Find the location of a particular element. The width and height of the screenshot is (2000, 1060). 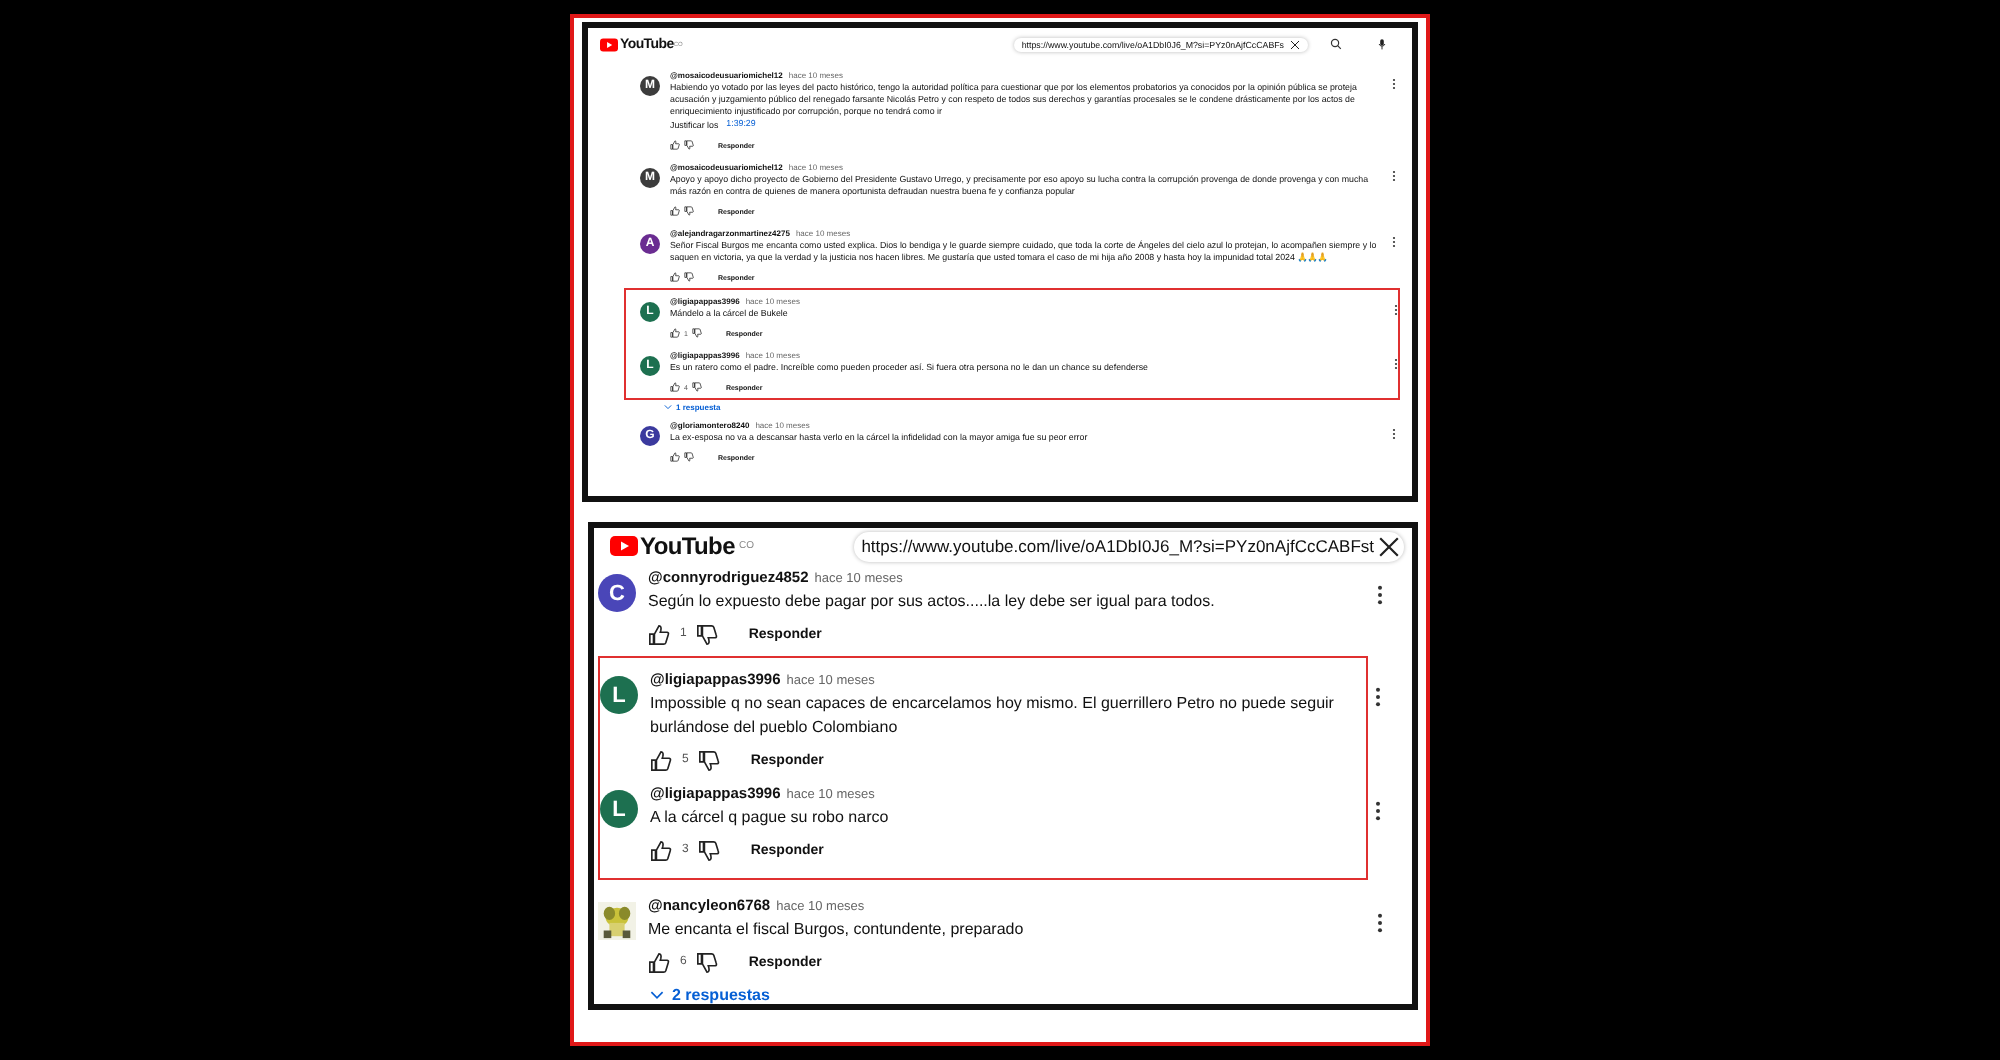

search-icon is located at coordinates (1336, 44).